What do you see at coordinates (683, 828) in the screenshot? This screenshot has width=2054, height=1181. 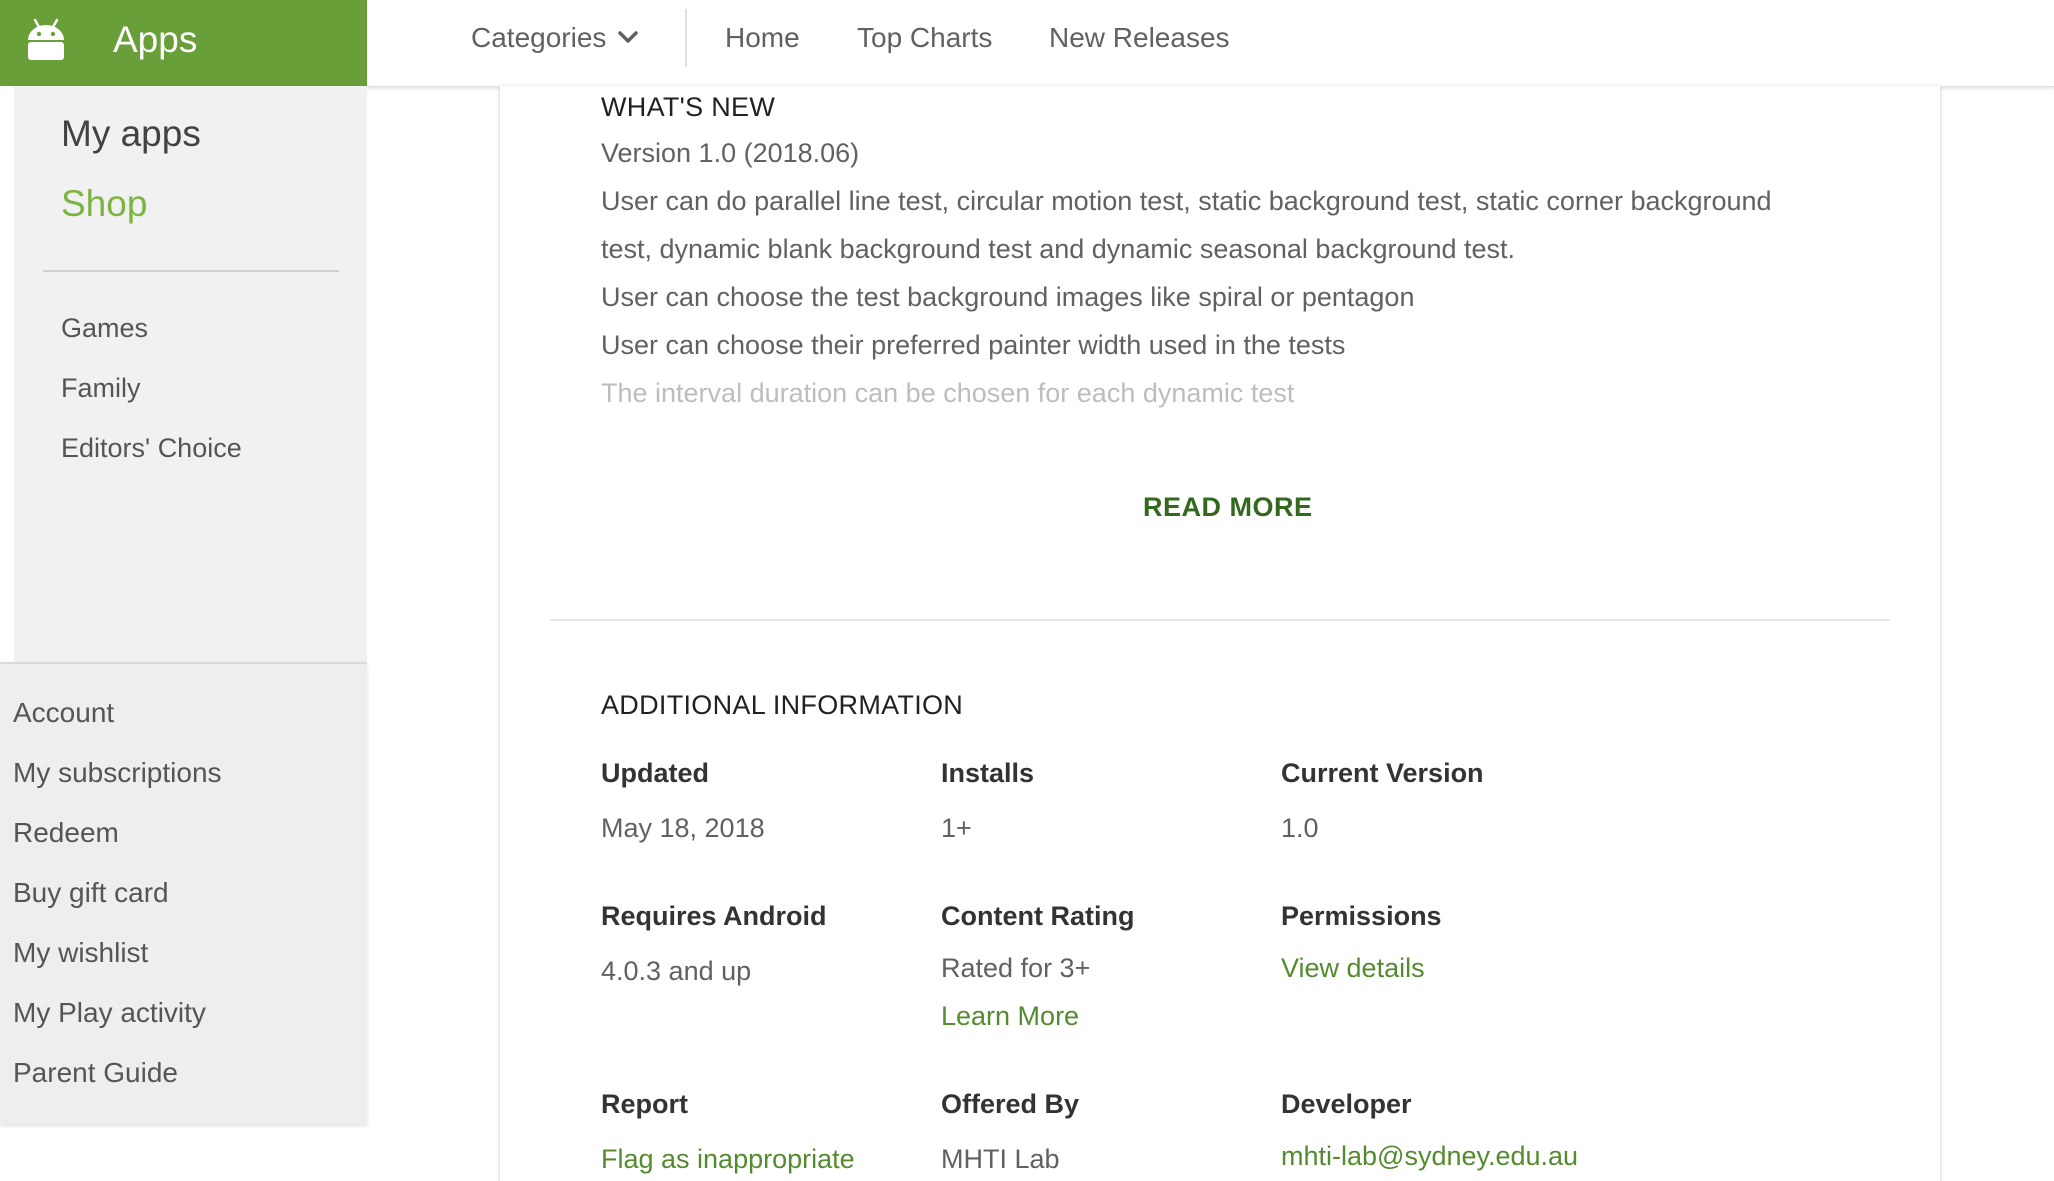 I see `updated-value: May 18, 2018` at bounding box center [683, 828].